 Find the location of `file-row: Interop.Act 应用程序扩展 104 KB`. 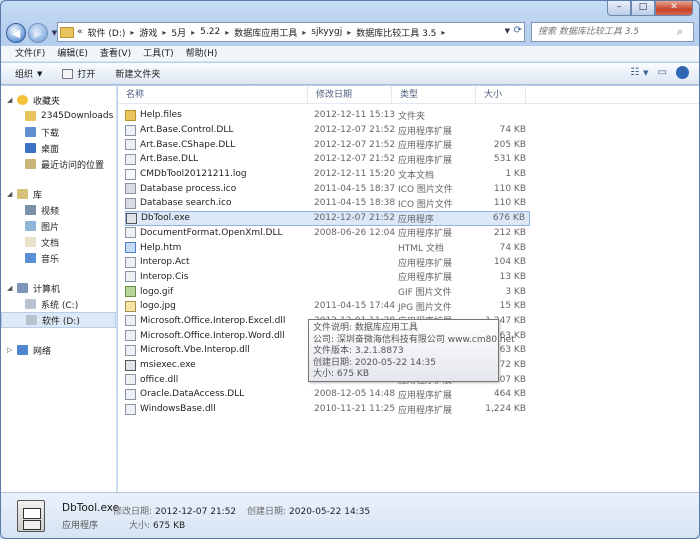

file-row: Interop.Act 应用程序扩展 104 KB is located at coordinates (327, 262).